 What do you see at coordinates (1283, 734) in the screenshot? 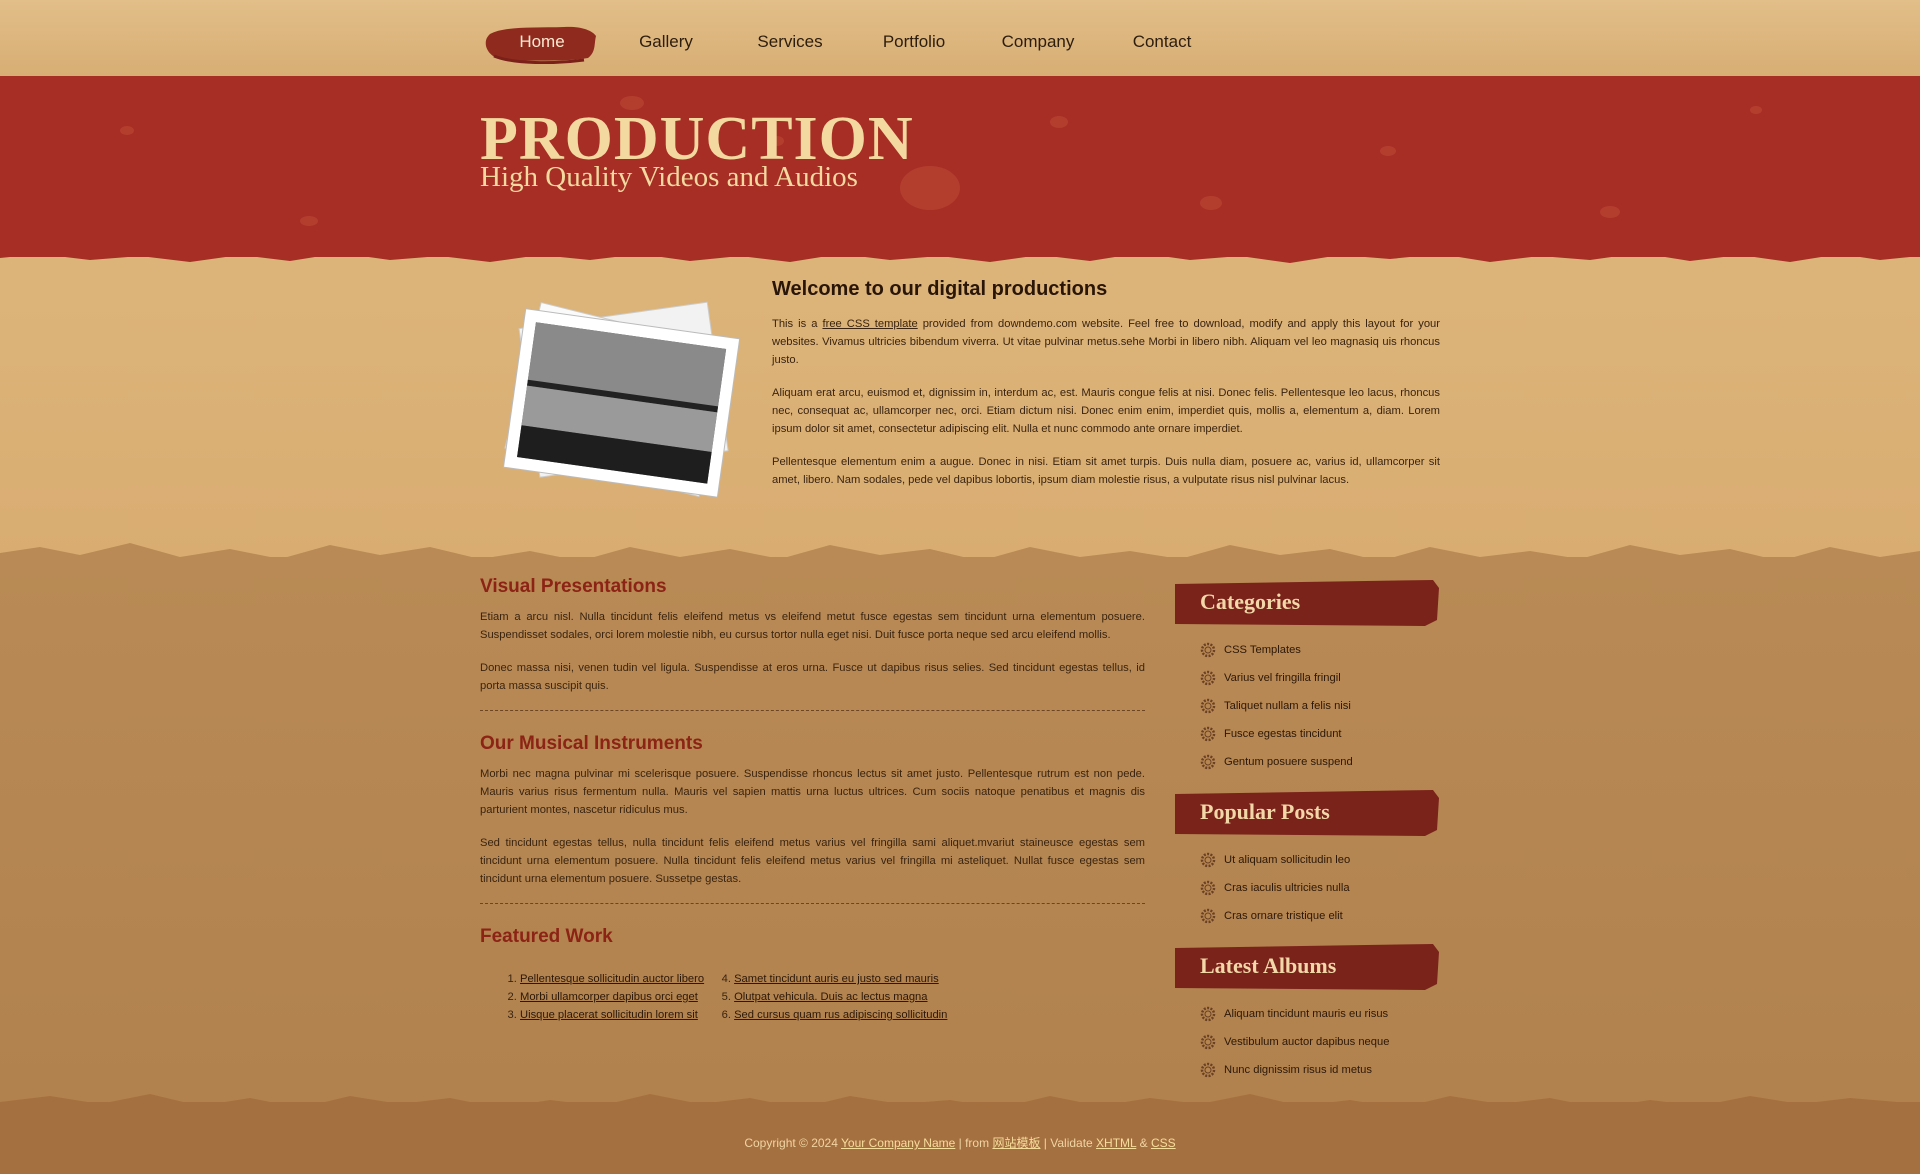
I see `category-label: Fusce egestas tincidunt` at bounding box center [1283, 734].